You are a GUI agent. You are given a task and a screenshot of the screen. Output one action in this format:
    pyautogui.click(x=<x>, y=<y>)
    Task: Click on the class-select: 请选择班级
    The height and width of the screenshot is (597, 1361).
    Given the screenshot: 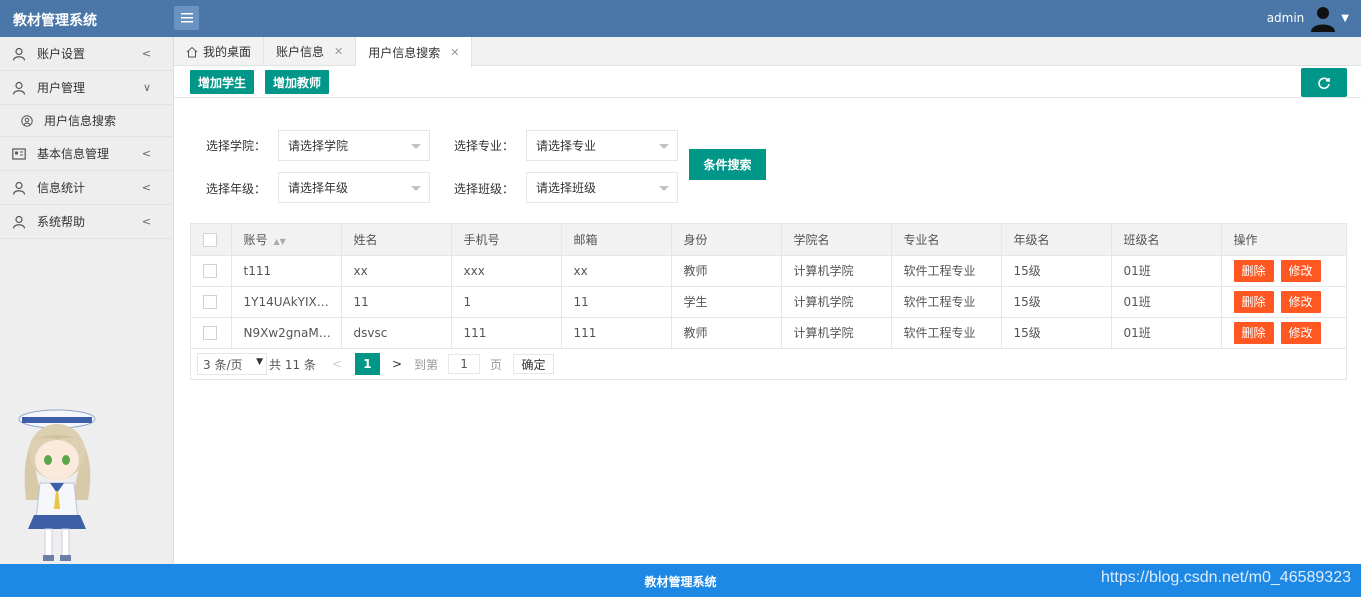 What is the action you would take?
    pyautogui.click(x=602, y=187)
    